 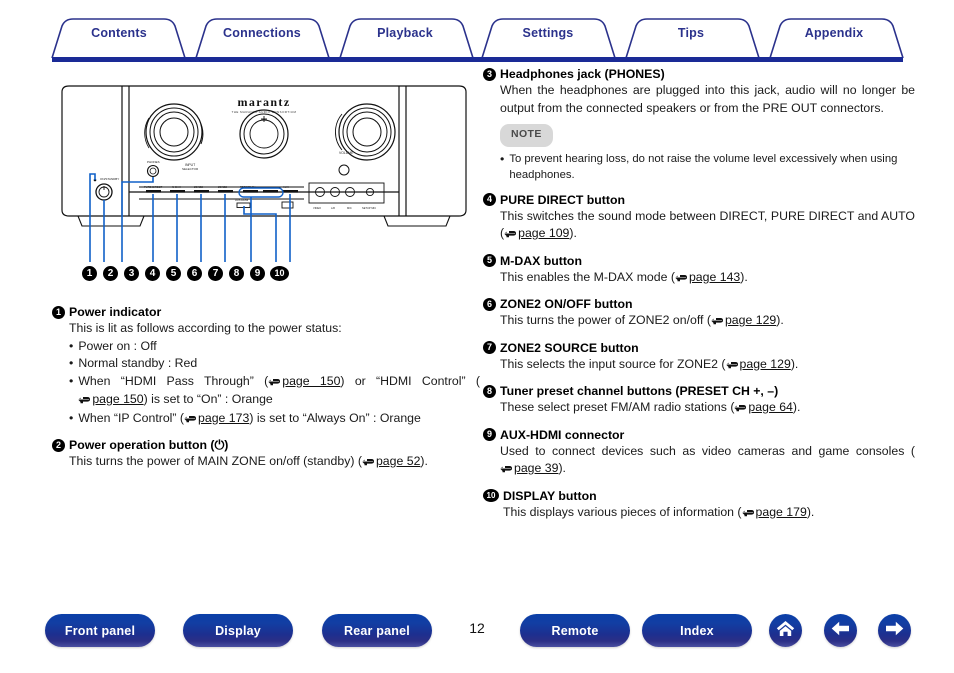 I want to click on item-zone2-source-title: ZONE2 SOURCE button, so click(x=569, y=347).